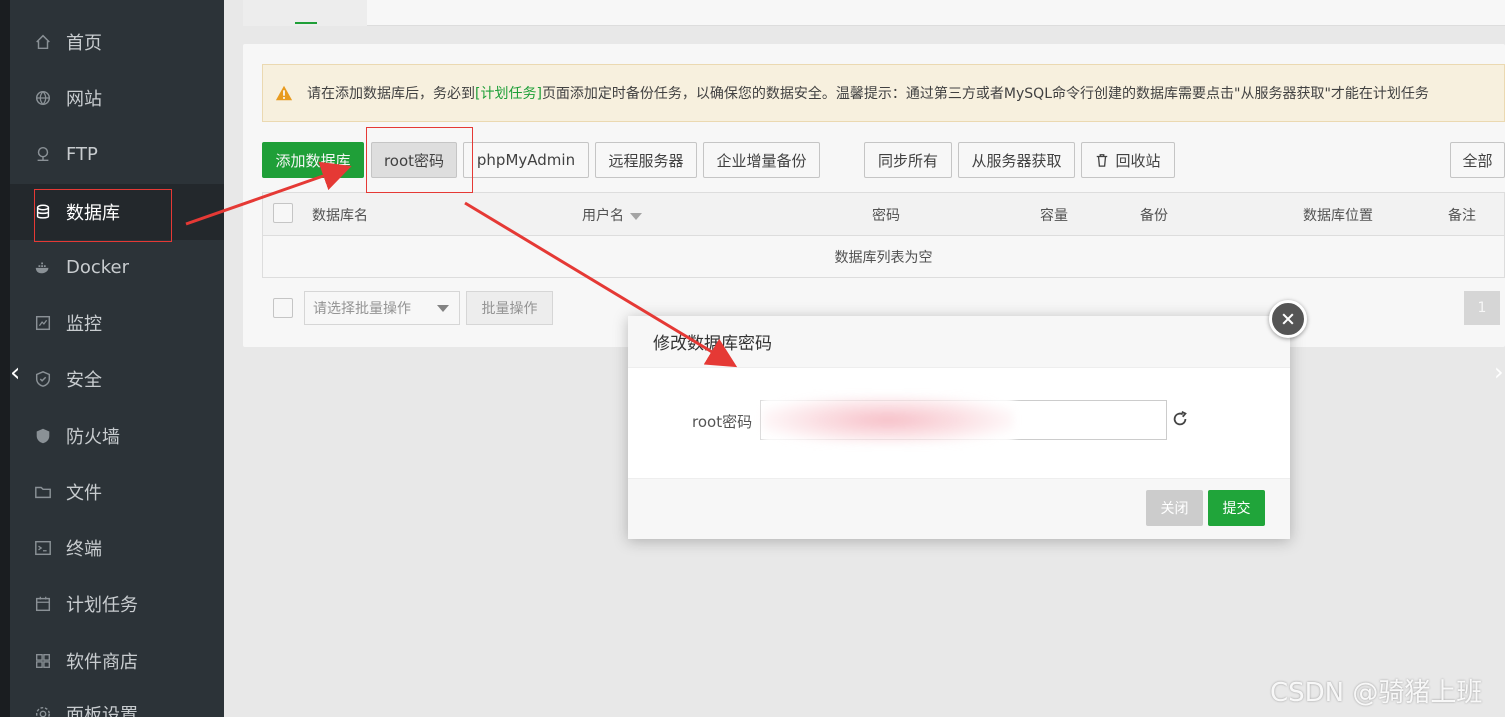 The width and height of the screenshot is (1505, 717). I want to click on docker-icon, so click(43, 267).